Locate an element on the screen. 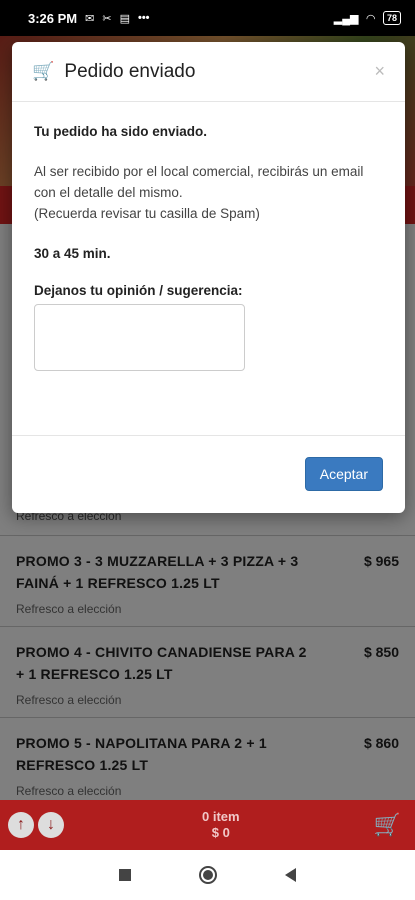 This screenshot has height=900, width=415. modal-title: Pedido enviado is located at coordinates (130, 71).